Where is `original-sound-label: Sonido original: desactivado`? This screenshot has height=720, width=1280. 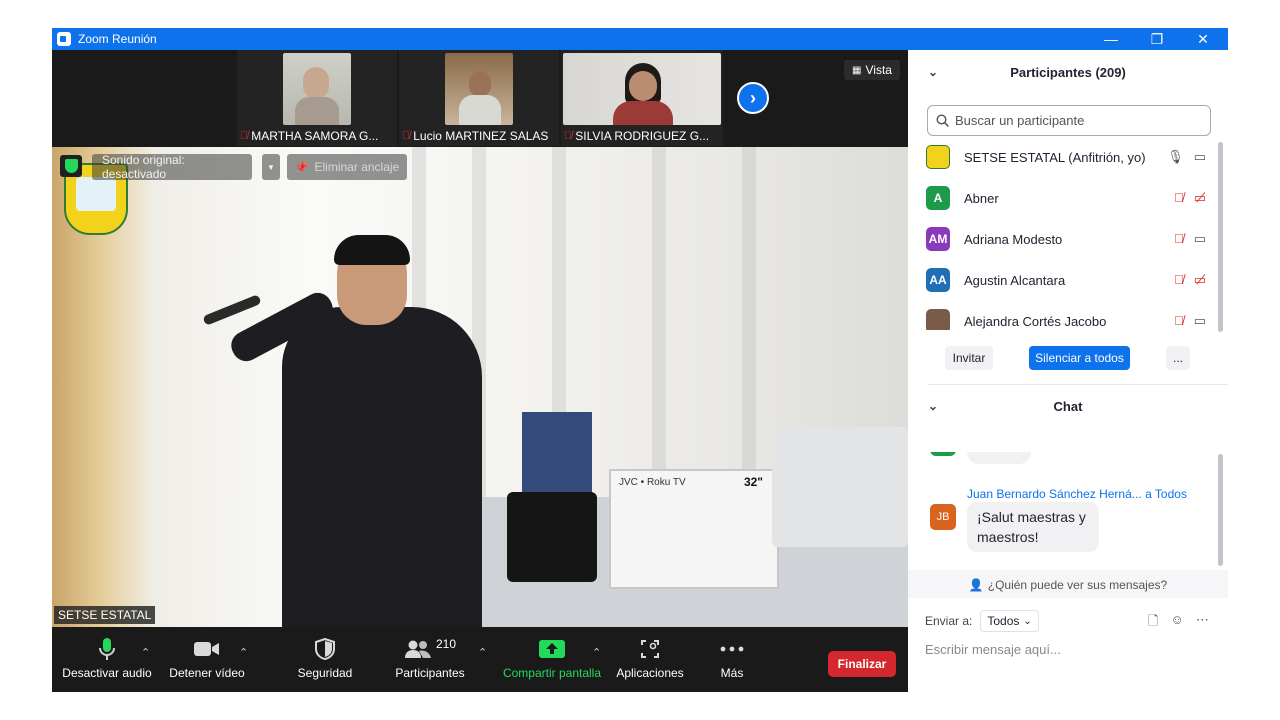 original-sound-label: Sonido original: desactivado is located at coordinates (143, 167).